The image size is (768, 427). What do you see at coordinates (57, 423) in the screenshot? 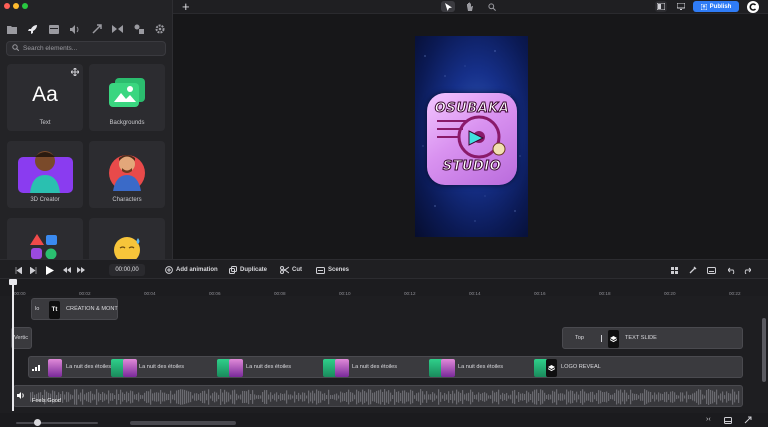
I see `zoom-slider-track` at bounding box center [57, 423].